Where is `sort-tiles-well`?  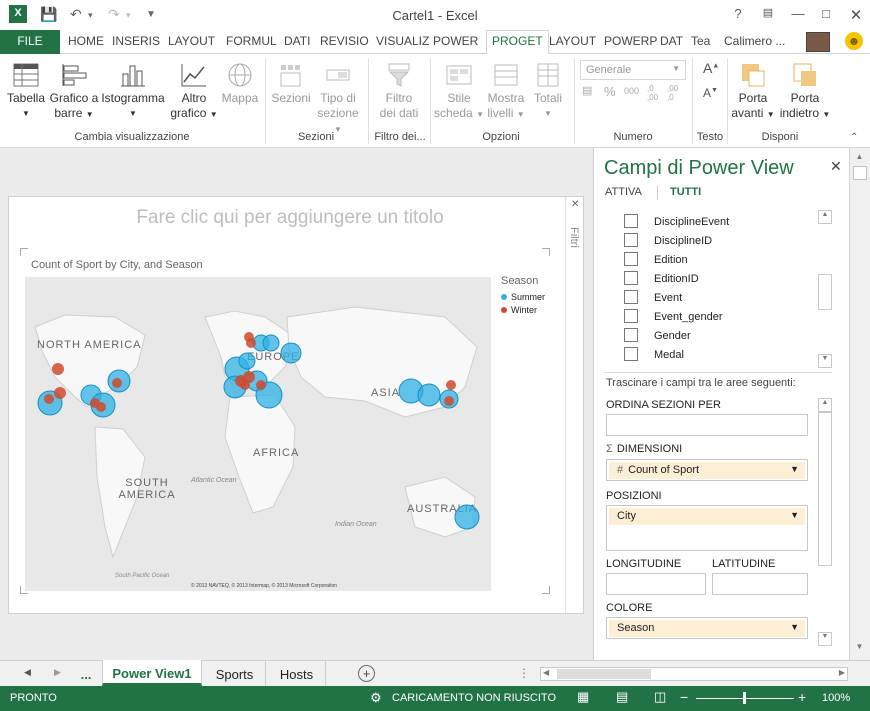
sort-tiles-well is located at coordinates (707, 425).